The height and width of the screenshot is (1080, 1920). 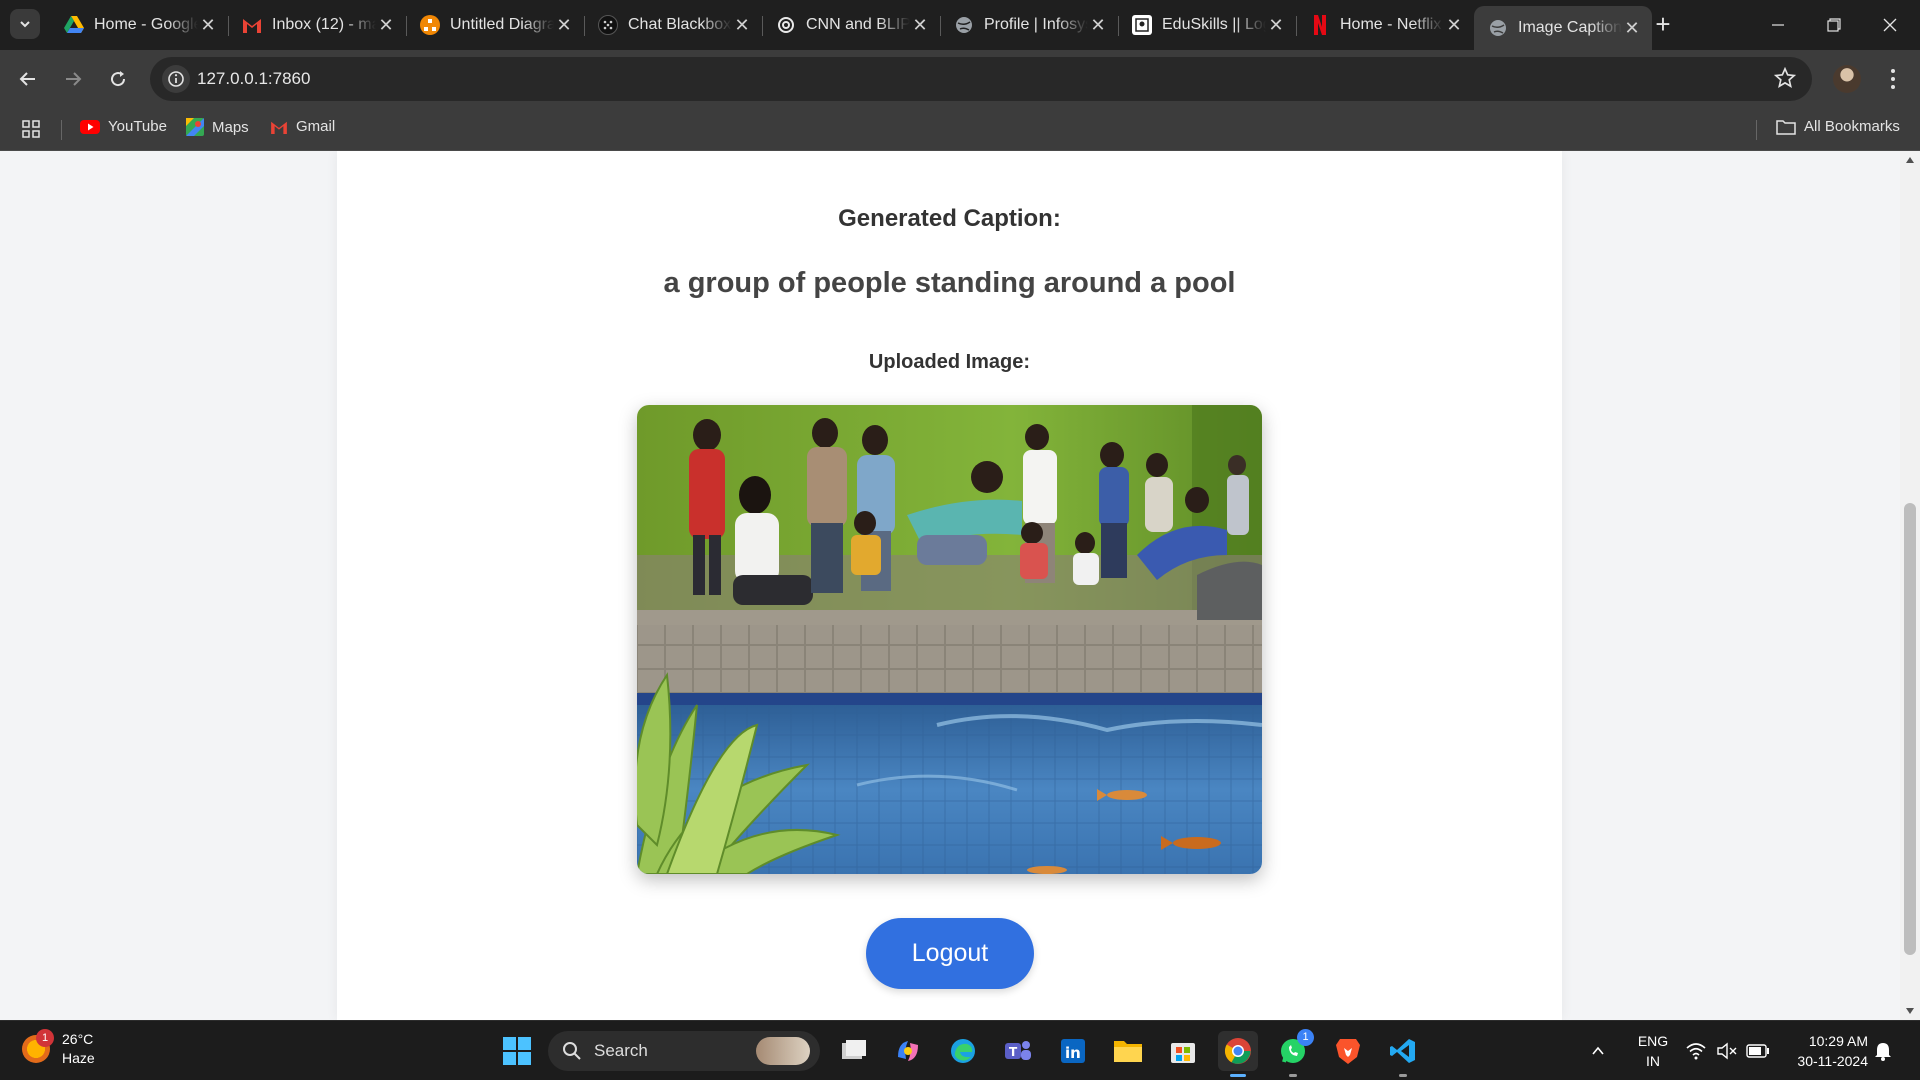 What do you see at coordinates (137, 126) in the screenshot?
I see `bookmark-label: YouTube` at bounding box center [137, 126].